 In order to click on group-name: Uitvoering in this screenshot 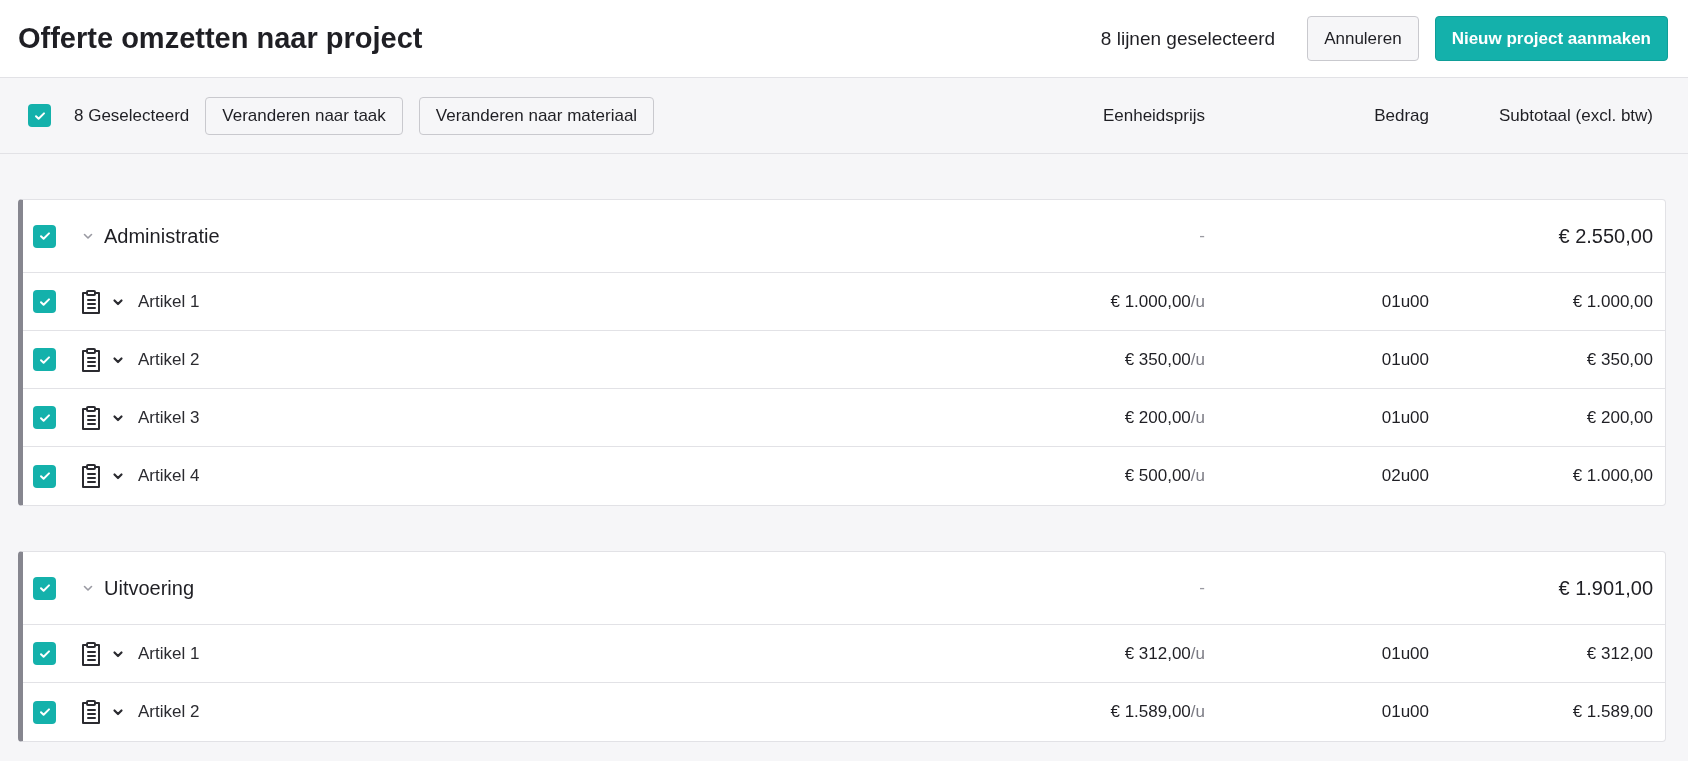, I will do `click(149, 588)`.